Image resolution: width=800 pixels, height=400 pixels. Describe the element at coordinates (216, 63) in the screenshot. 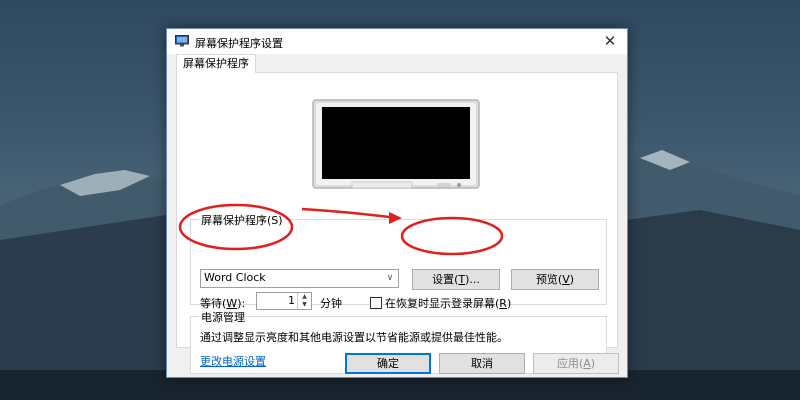

I see `tab-screensaver: 屏幕保护程序` at that location.